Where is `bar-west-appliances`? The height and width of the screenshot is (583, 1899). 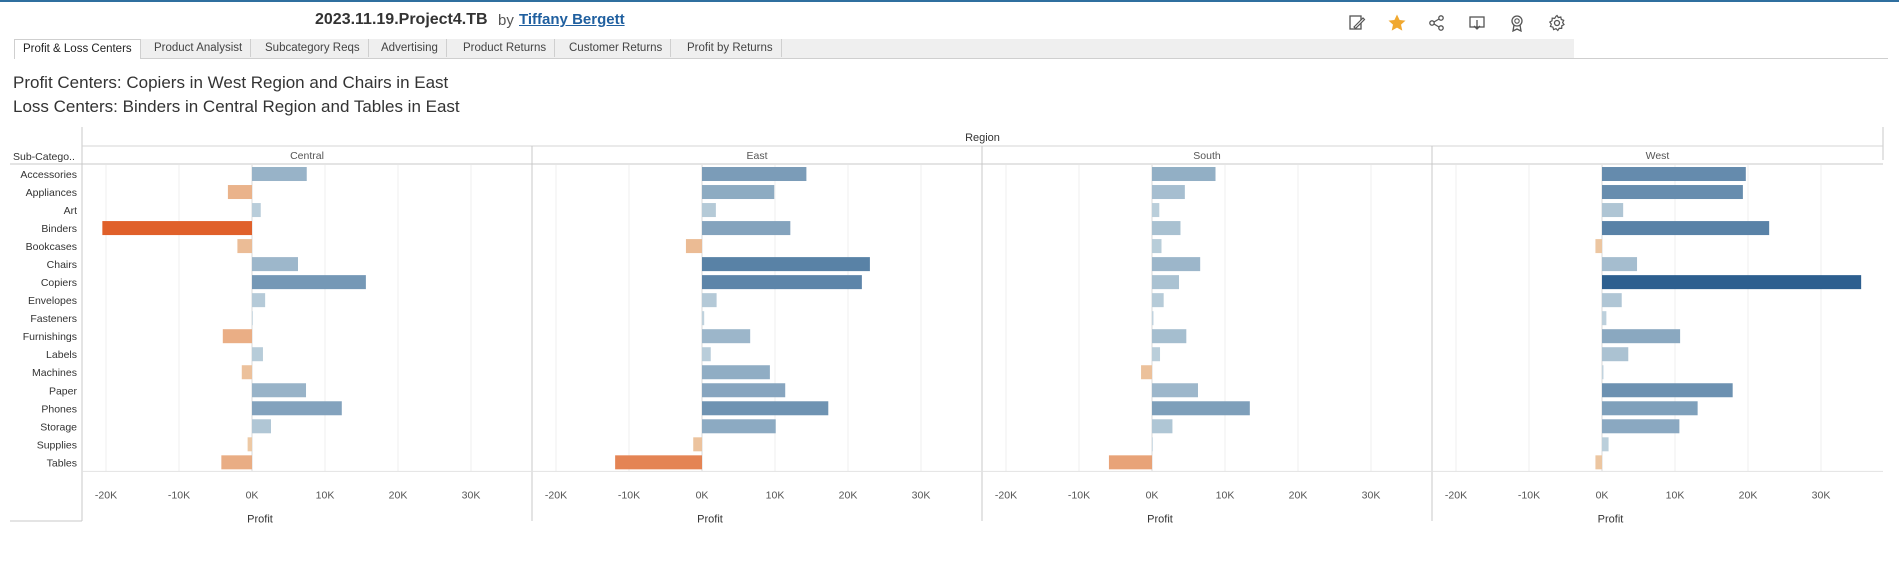 bar-west-appliances is located at coordinates (1672, 192).